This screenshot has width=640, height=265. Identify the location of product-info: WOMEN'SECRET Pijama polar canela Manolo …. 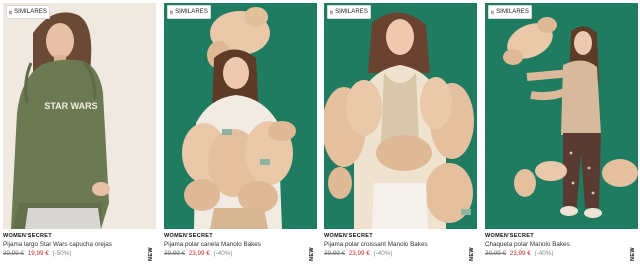
(240, 245).